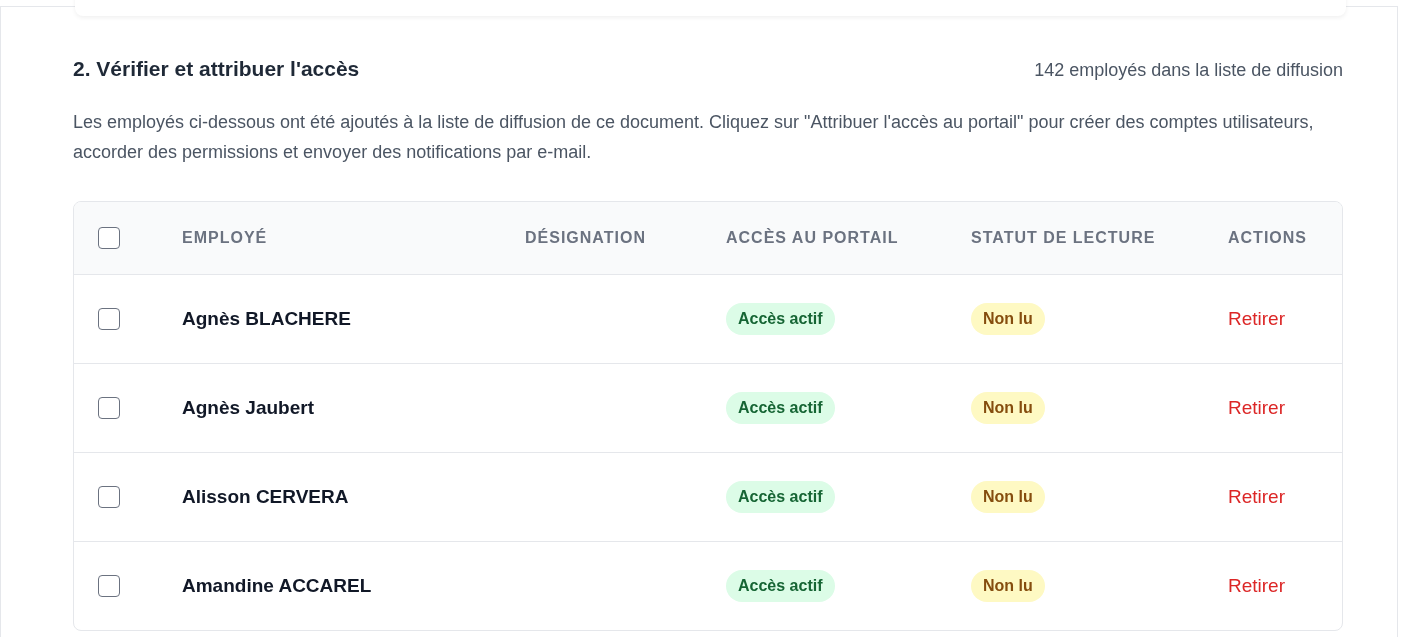 This screenshot has height=637, width=1401. I want to click on column-header: DÉSIGNATION, so click(586, 238).